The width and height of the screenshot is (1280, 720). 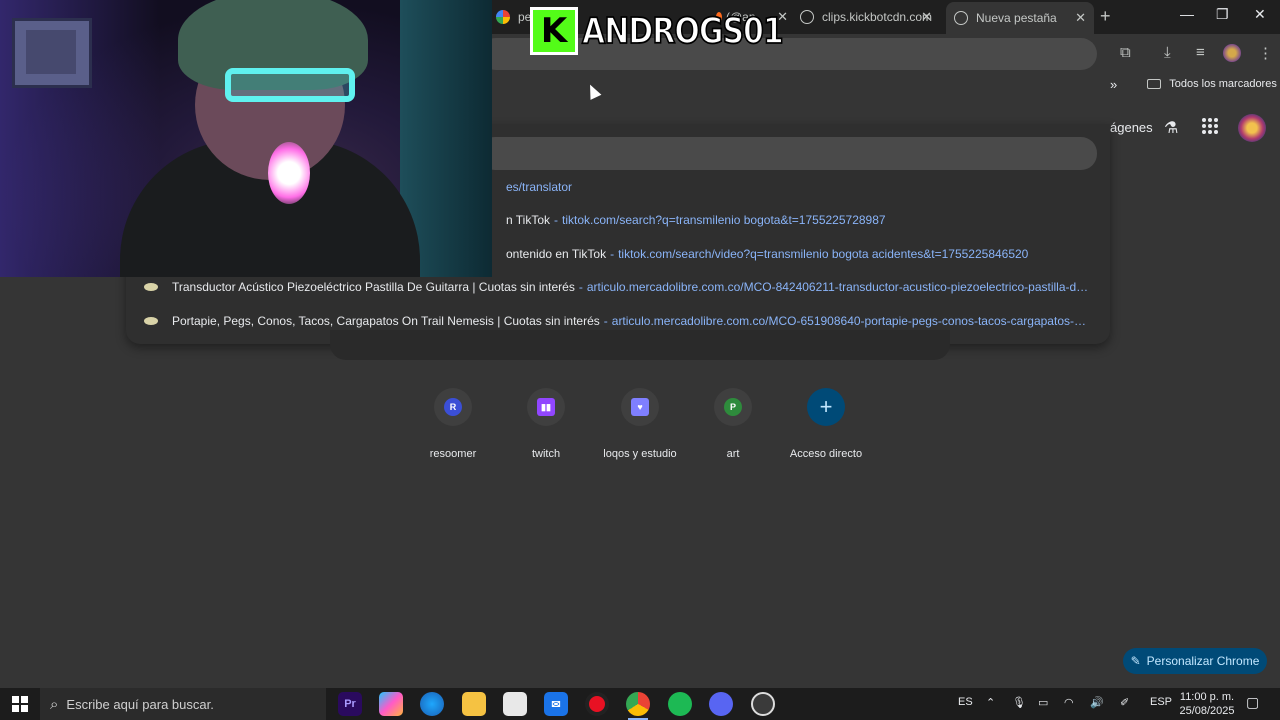 I want to click on minimize-icon: —, so click(x=1187, y=14).